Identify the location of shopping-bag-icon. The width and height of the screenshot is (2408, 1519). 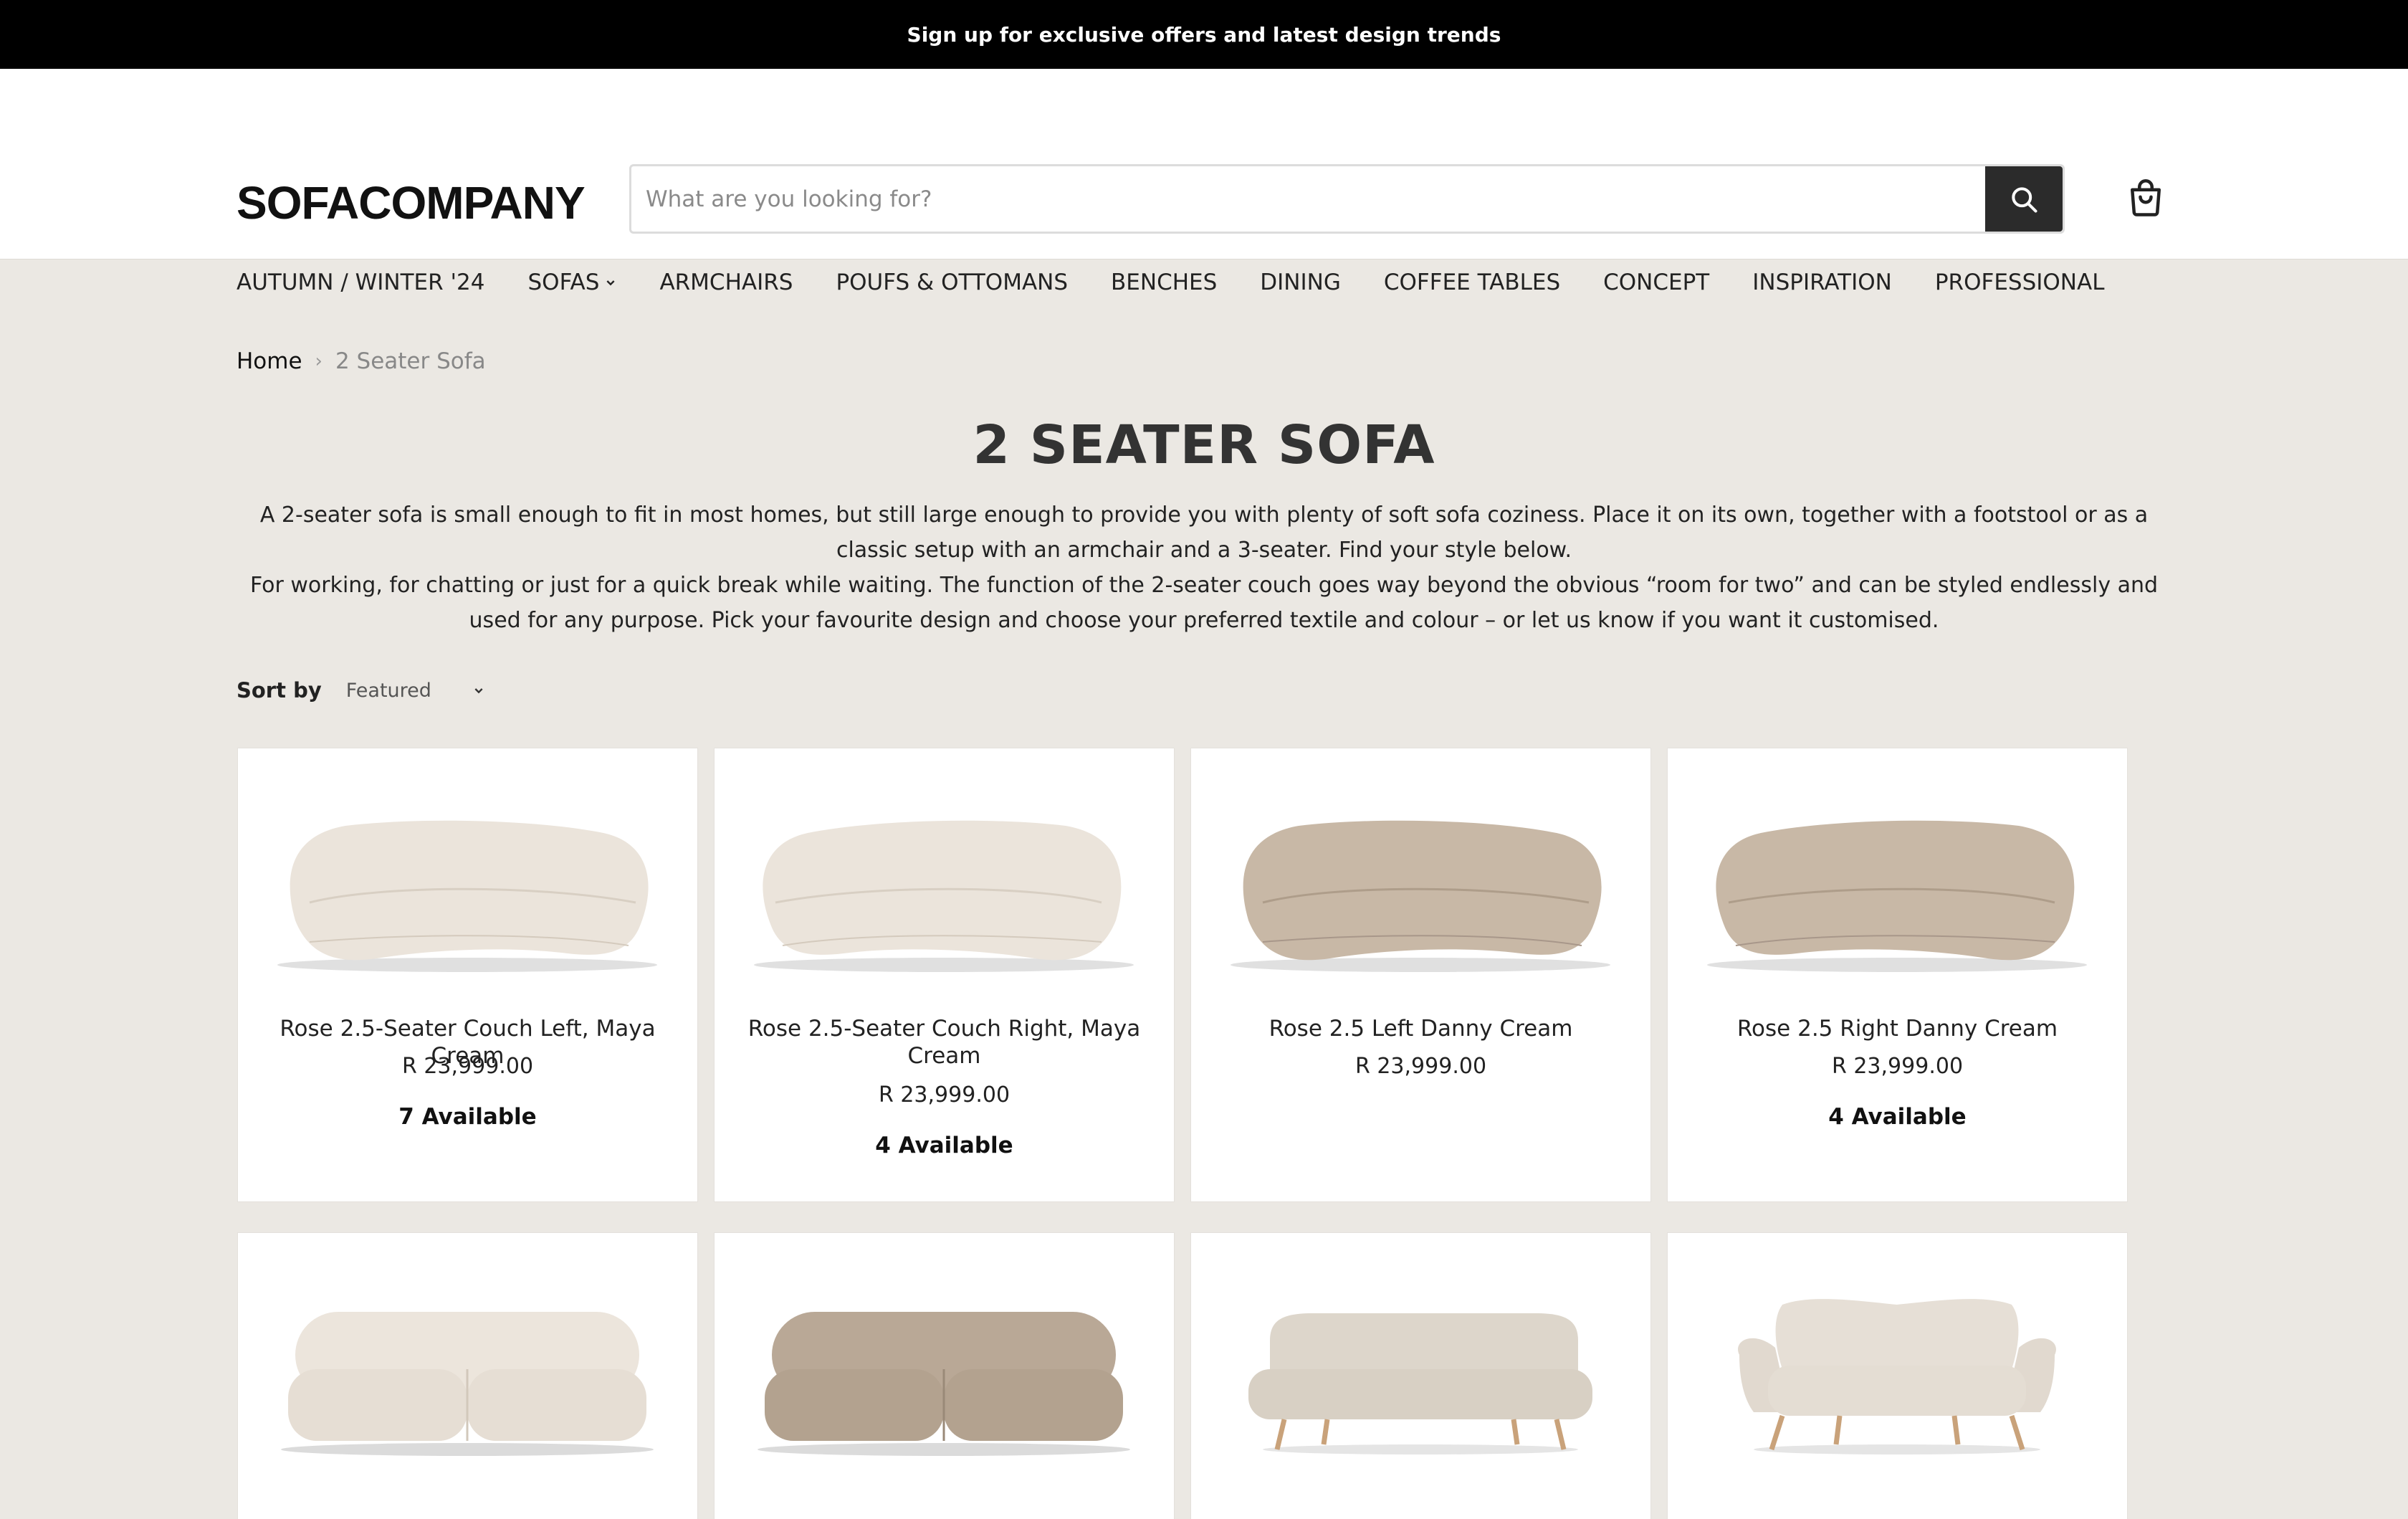
(2146, 197).